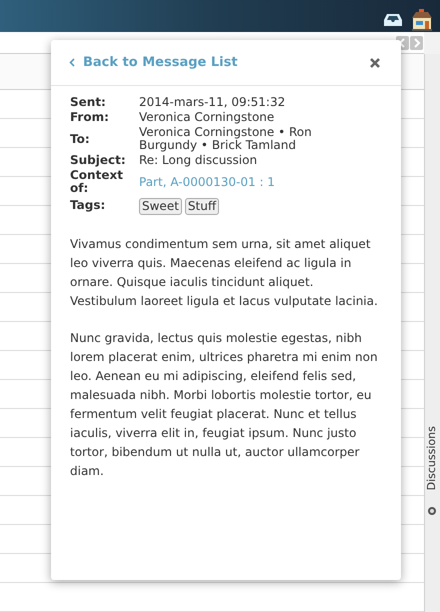  What do you see at coordinates (198, 160) in the screenshot?
I see `field-value: Re: Long discussion` at bounding box center [198, 160].